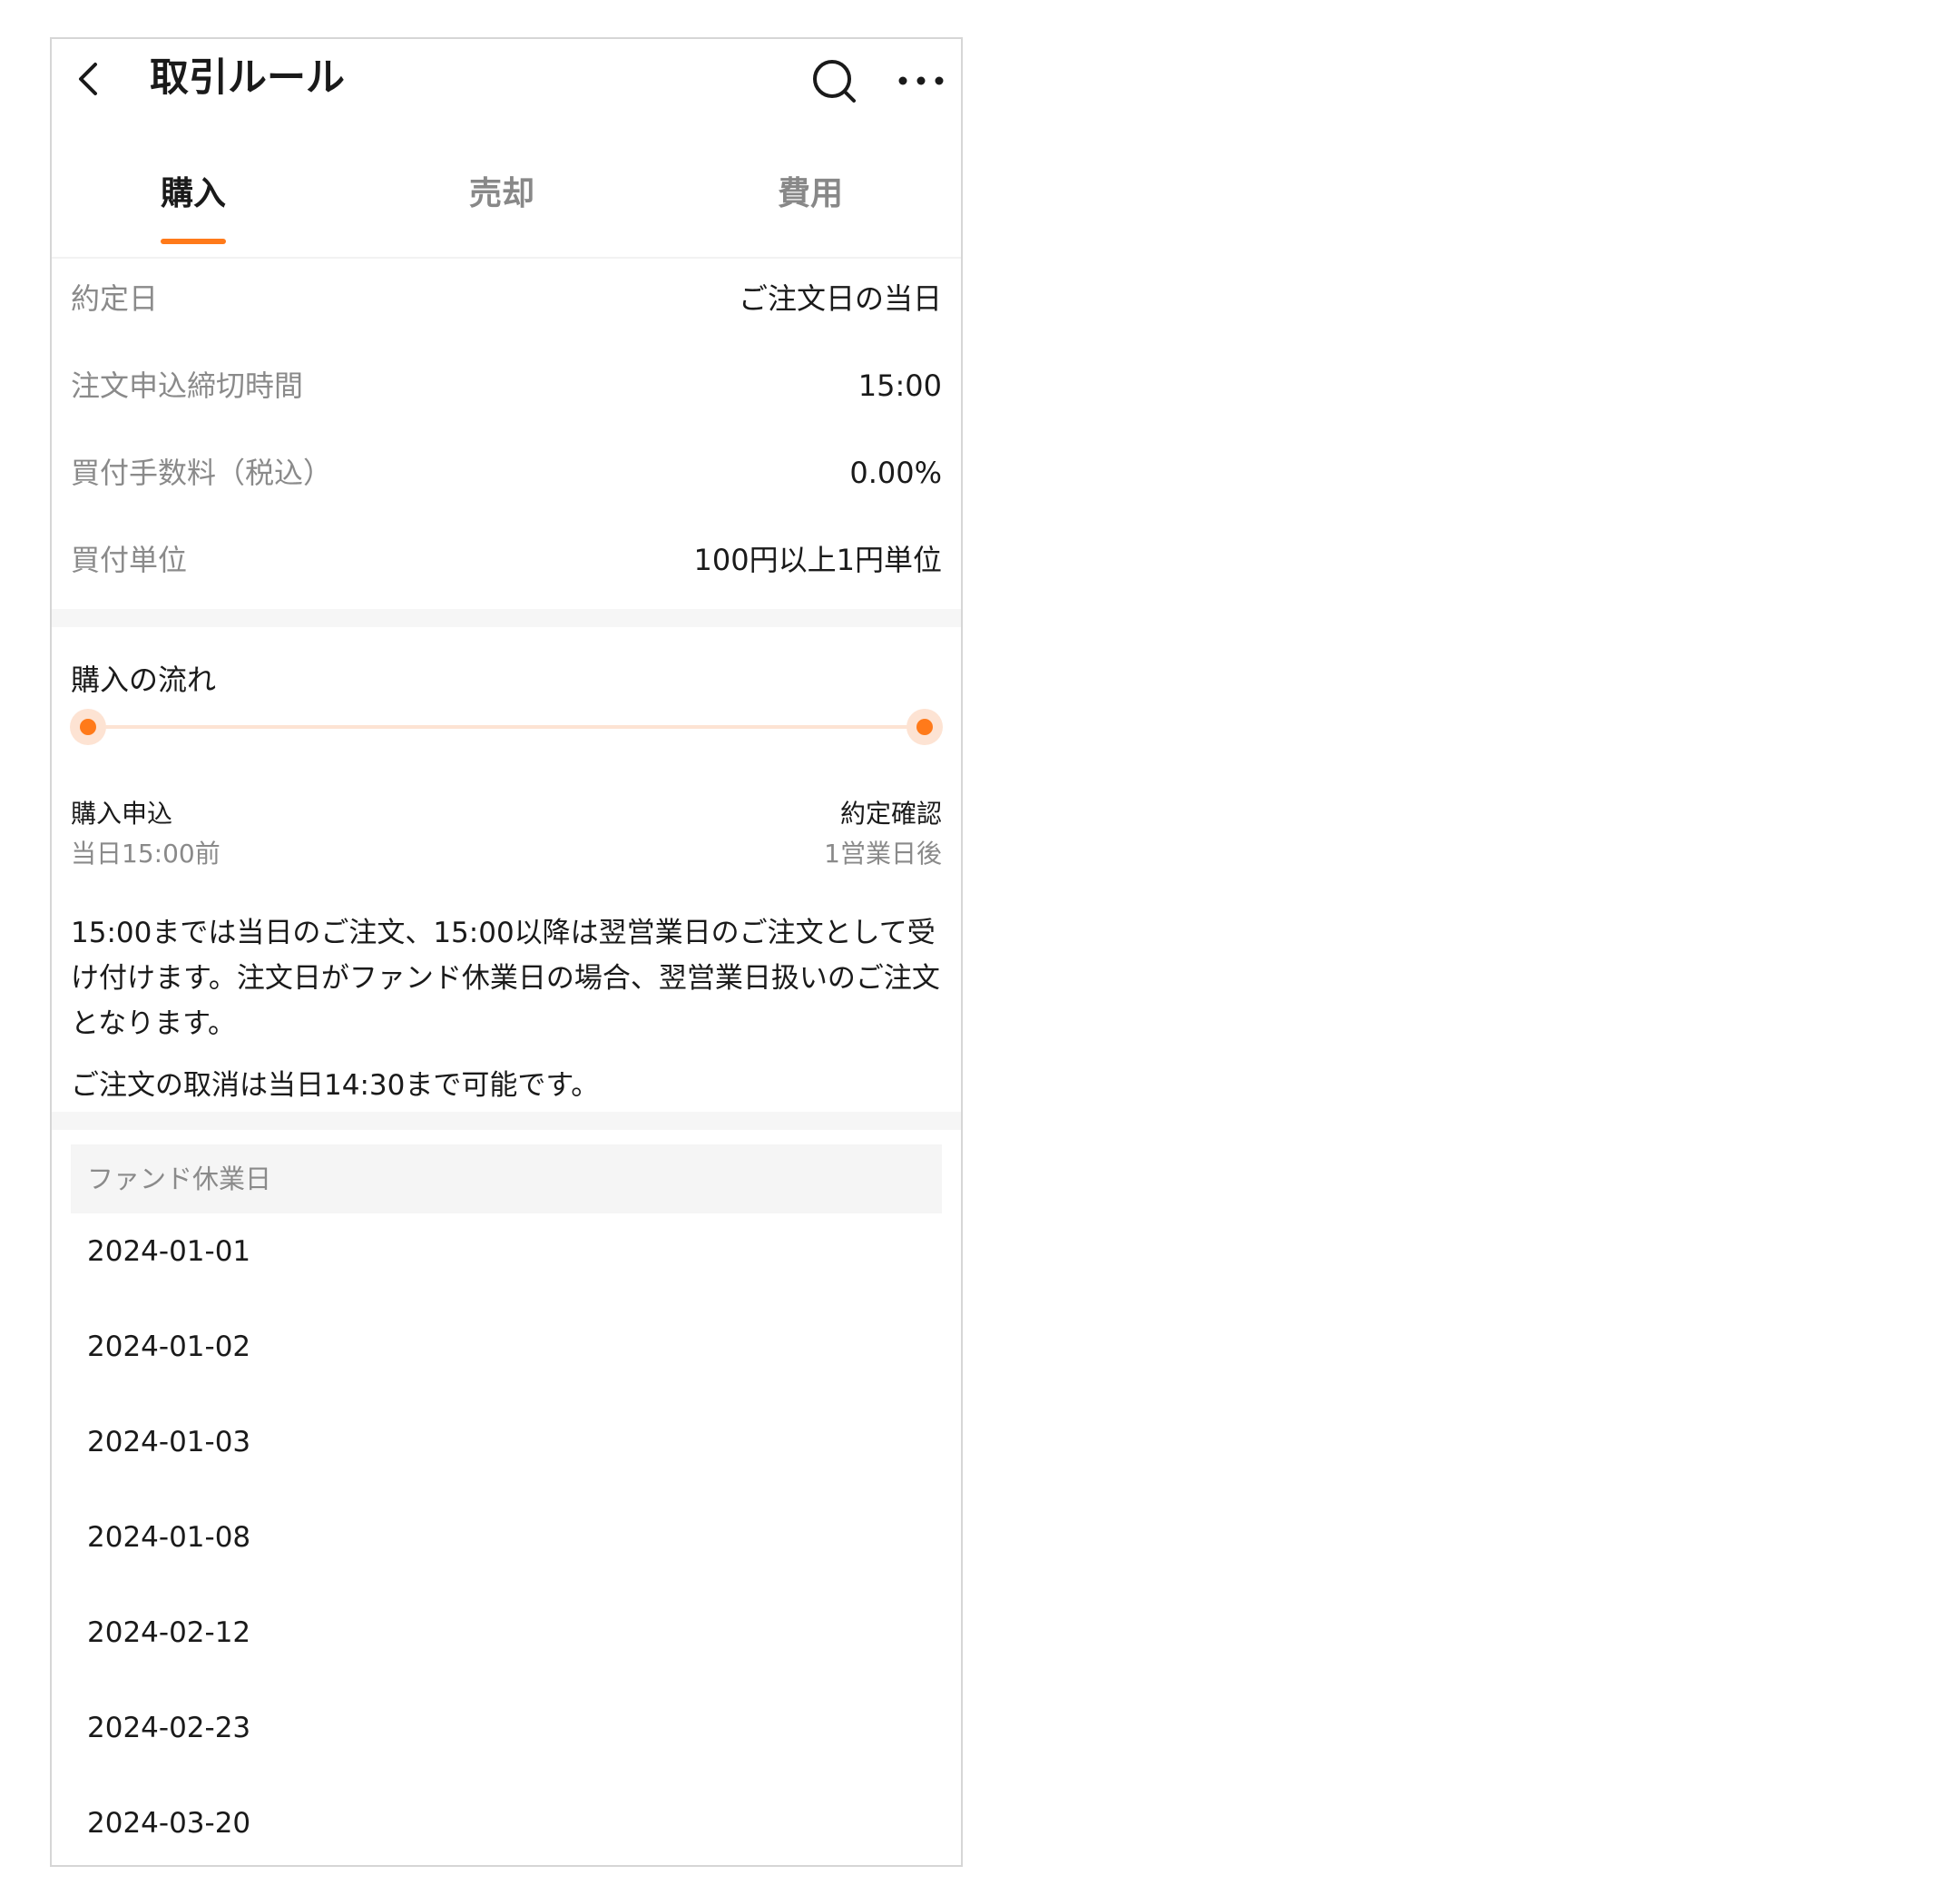  Describe the element at coordinates (193, 194) in the screenshot. I see `tab-purchase: 購入` at that location.